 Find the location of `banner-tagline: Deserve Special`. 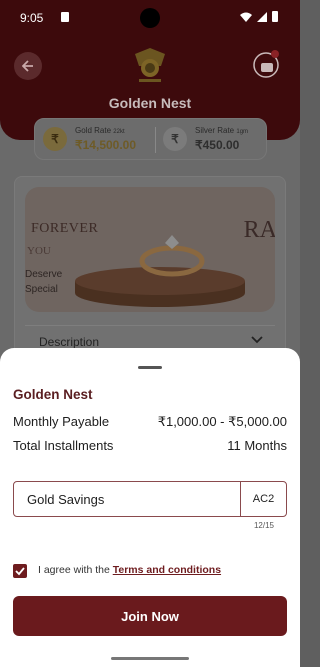

banner-tagline: Deserve Special is located at coordinates (44, 282).